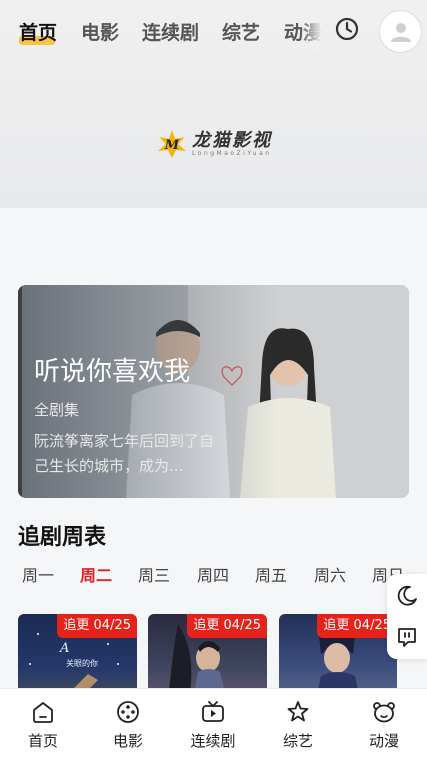 The width and height of the screenshot is (427, 760). What do you see at coordinates (100, 31) in the screenshot?
I see `tab-movies: 电影` at bounding box center [100, 31].